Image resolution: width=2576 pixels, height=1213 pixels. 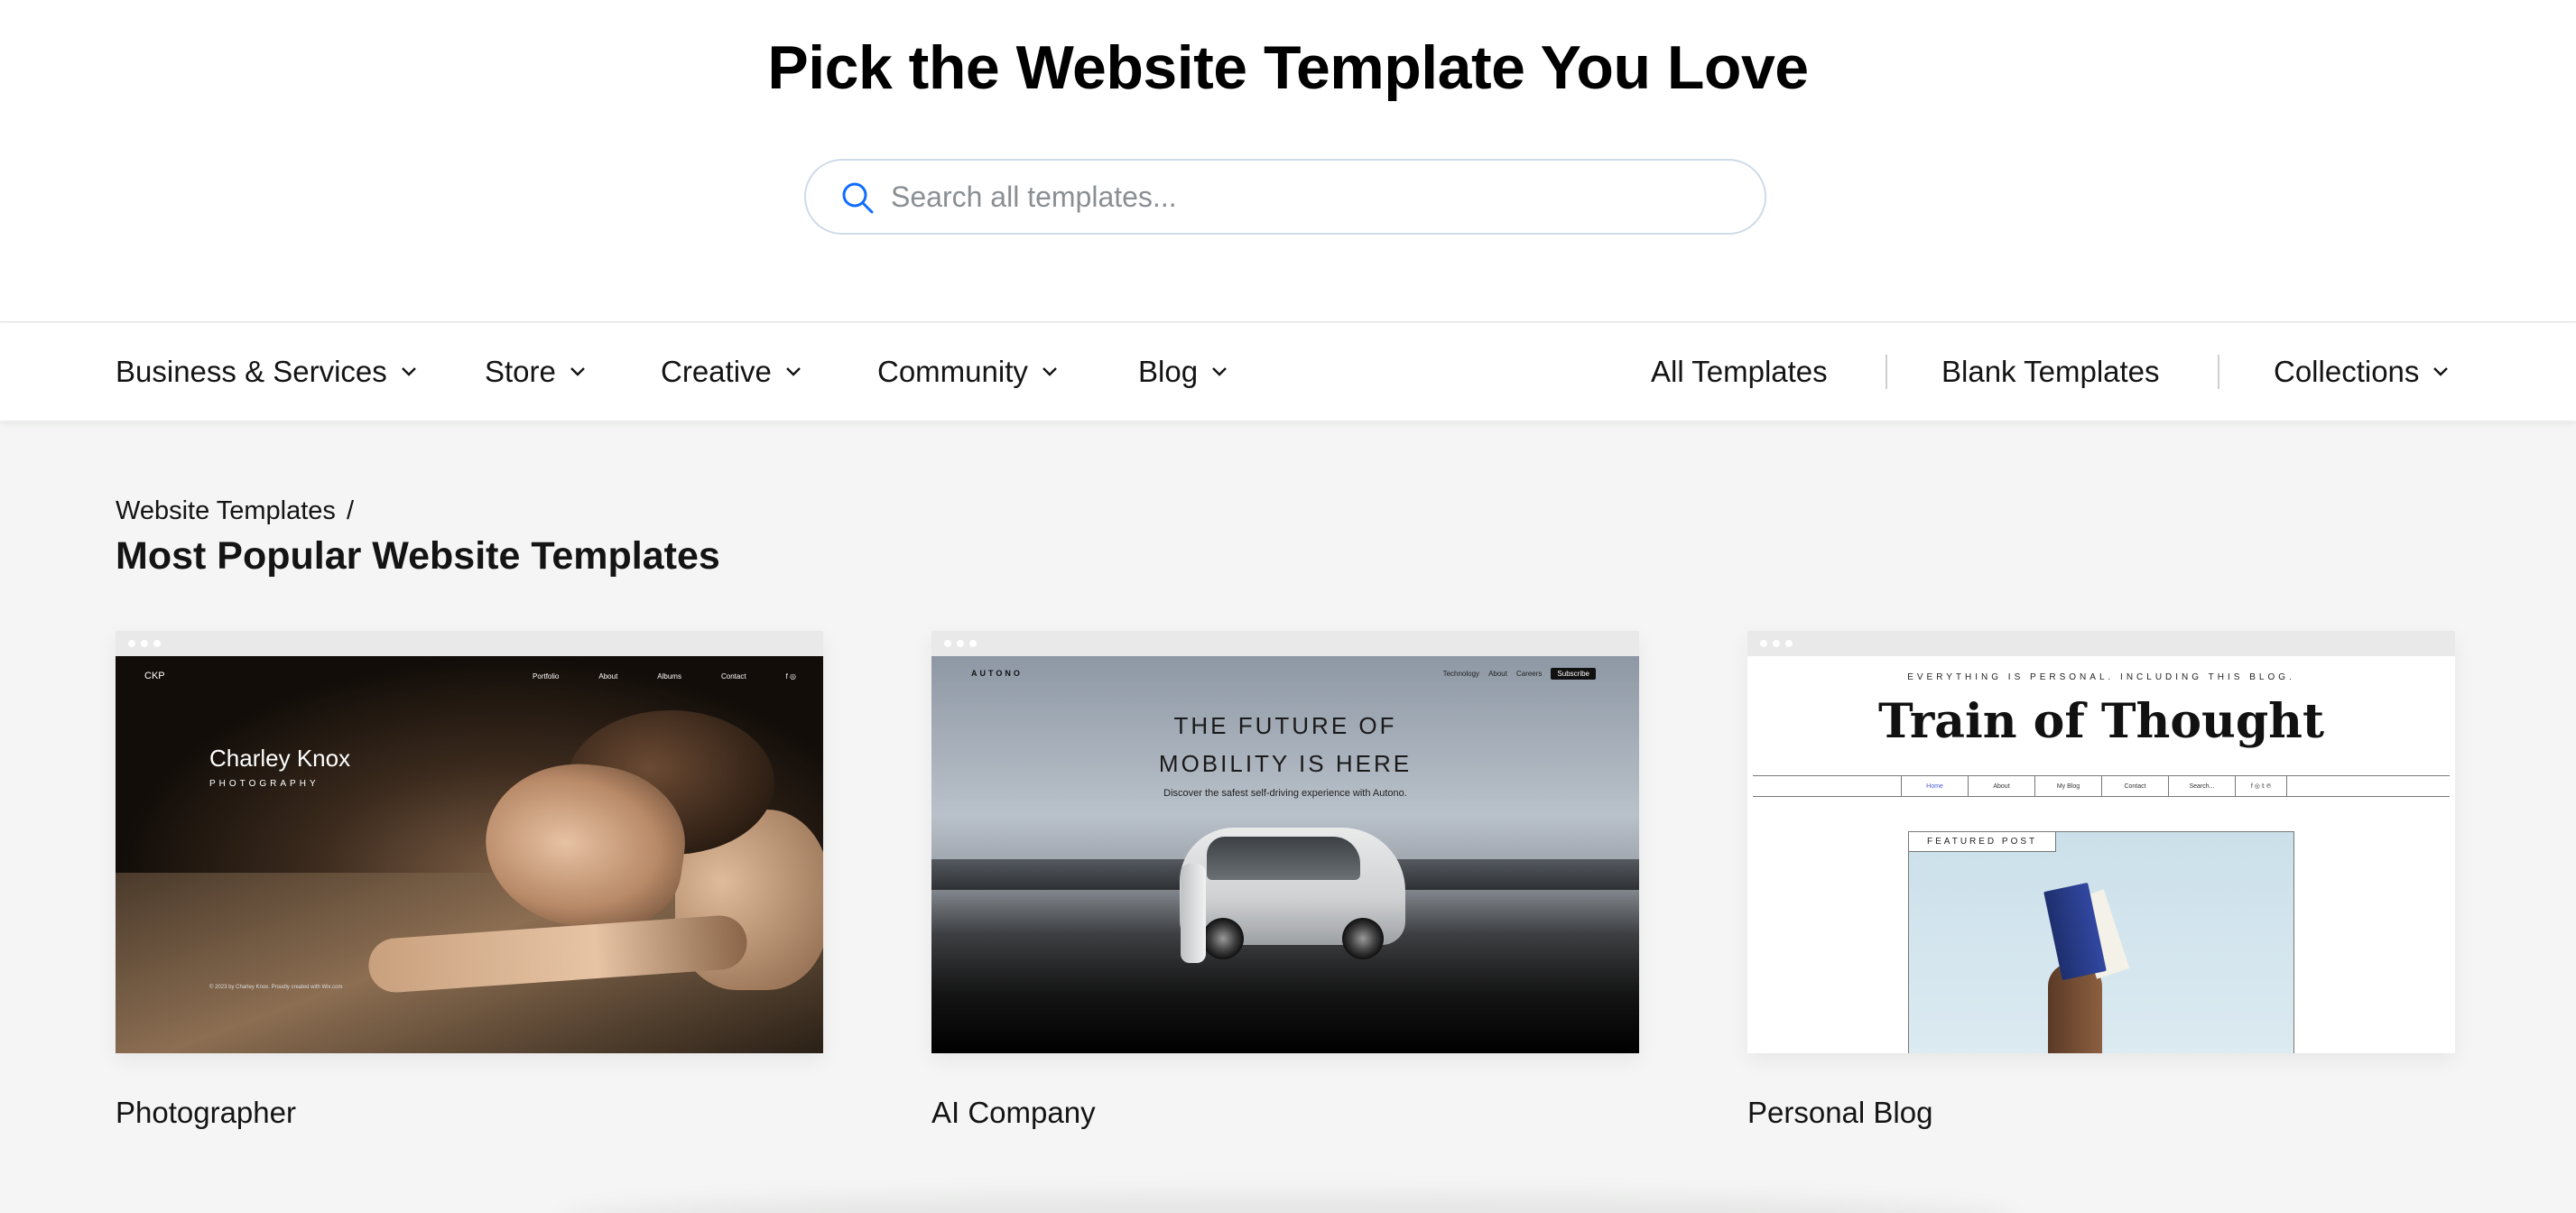 I want to click on preview-nav-item: Careers, so click(x=1529, y=674).